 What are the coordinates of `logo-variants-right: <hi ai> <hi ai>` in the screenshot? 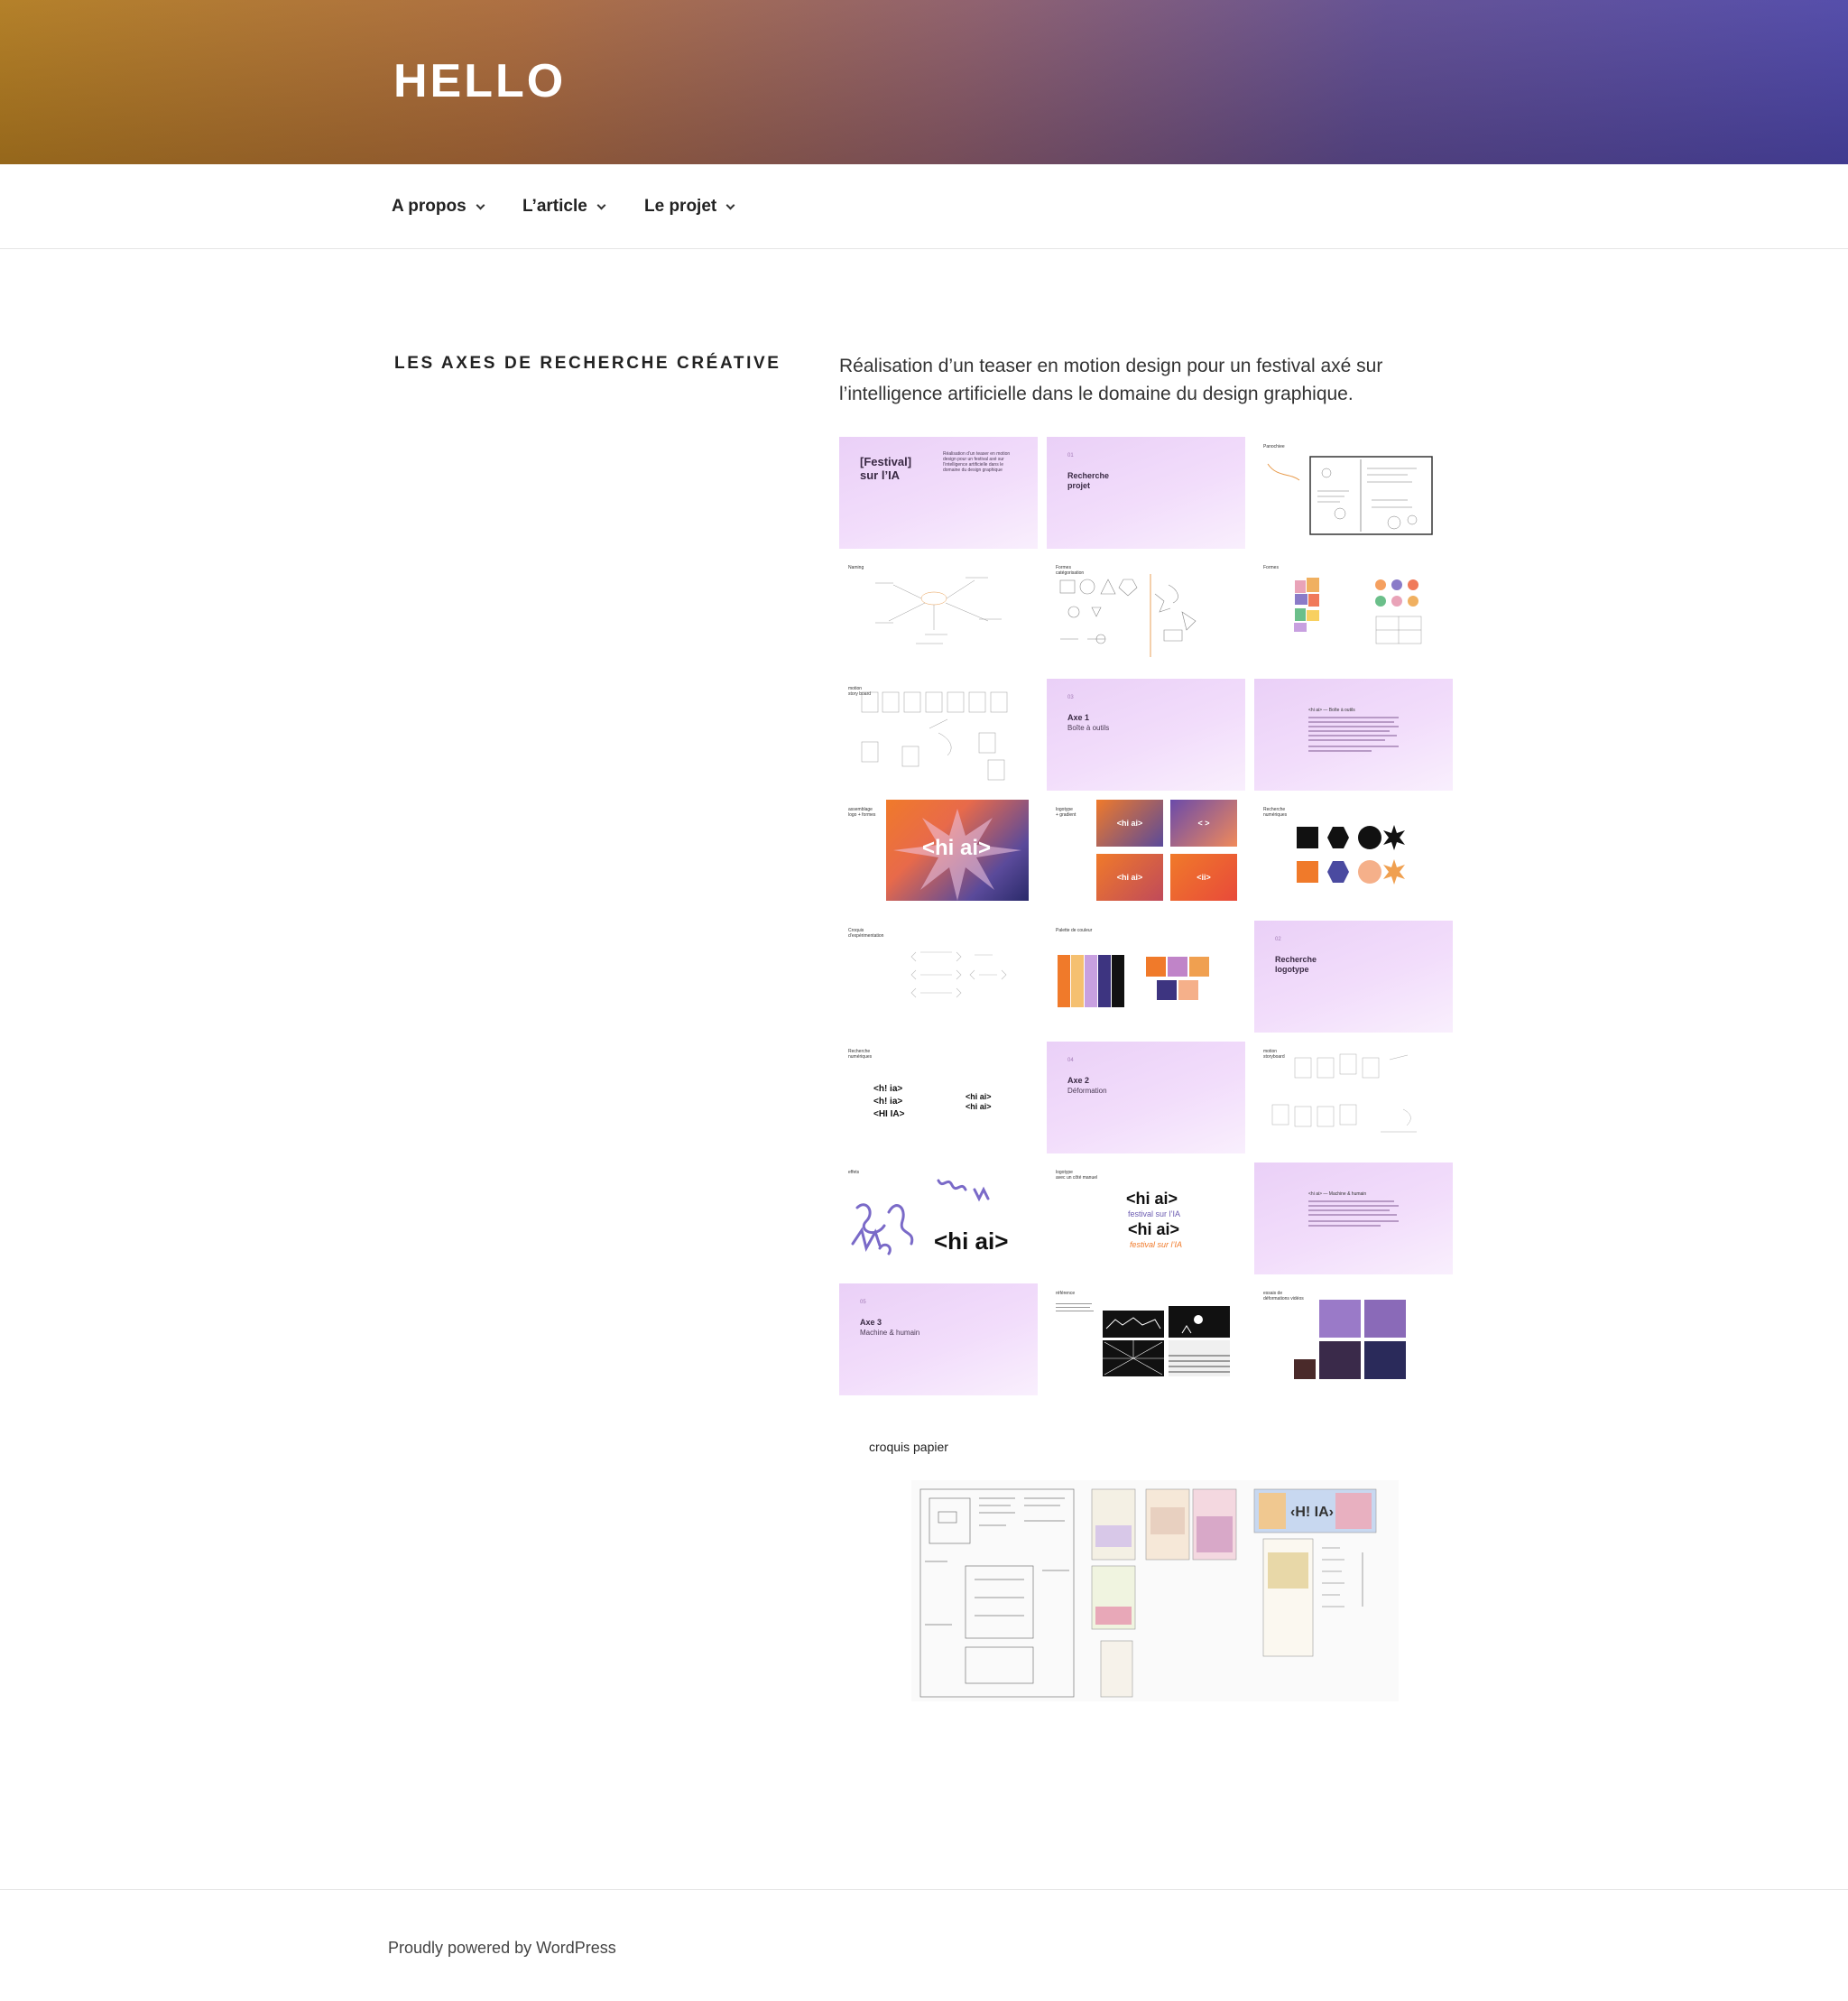 It's located at (979, 1102).